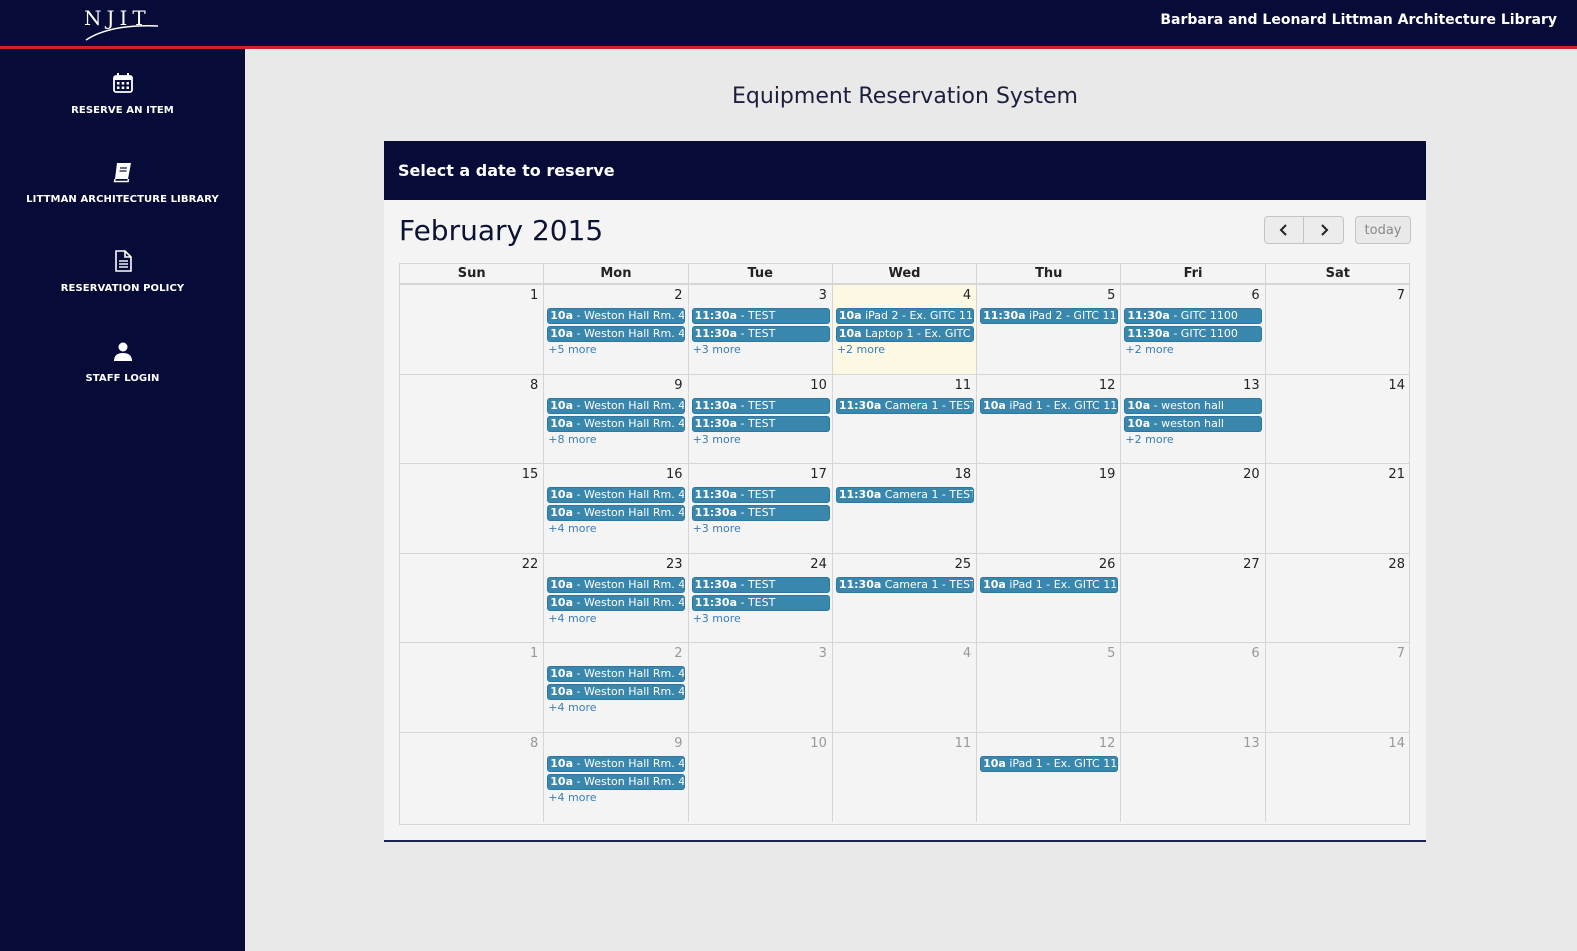 The image size is (1577, 951). I want to click on calendar-day-cell: 27, so click(1193, 598).